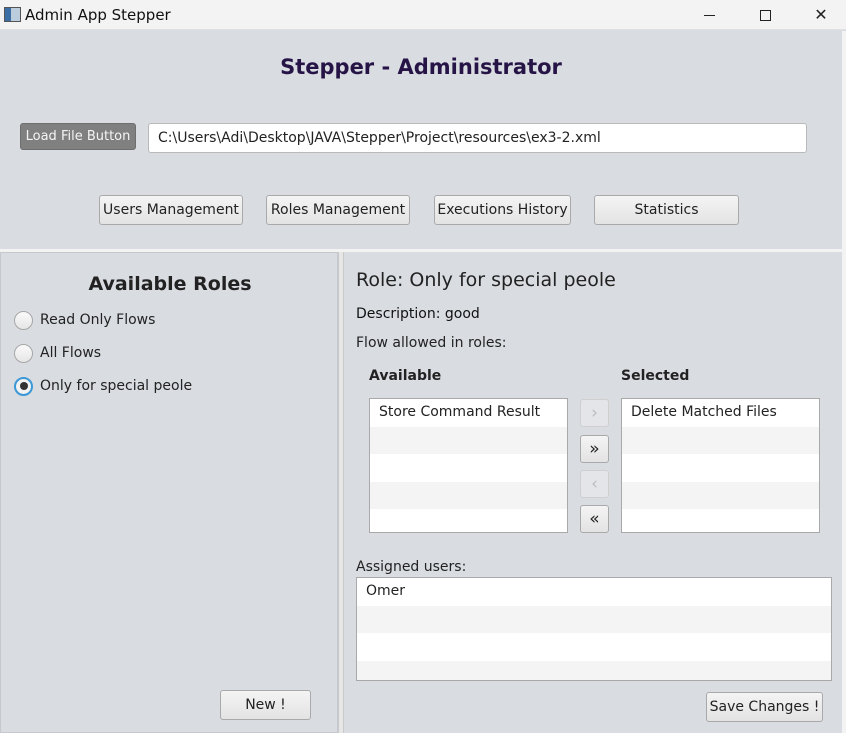 This screenshot has height=733, width=846. I want to click on available-header: Available, so click(405, 376).